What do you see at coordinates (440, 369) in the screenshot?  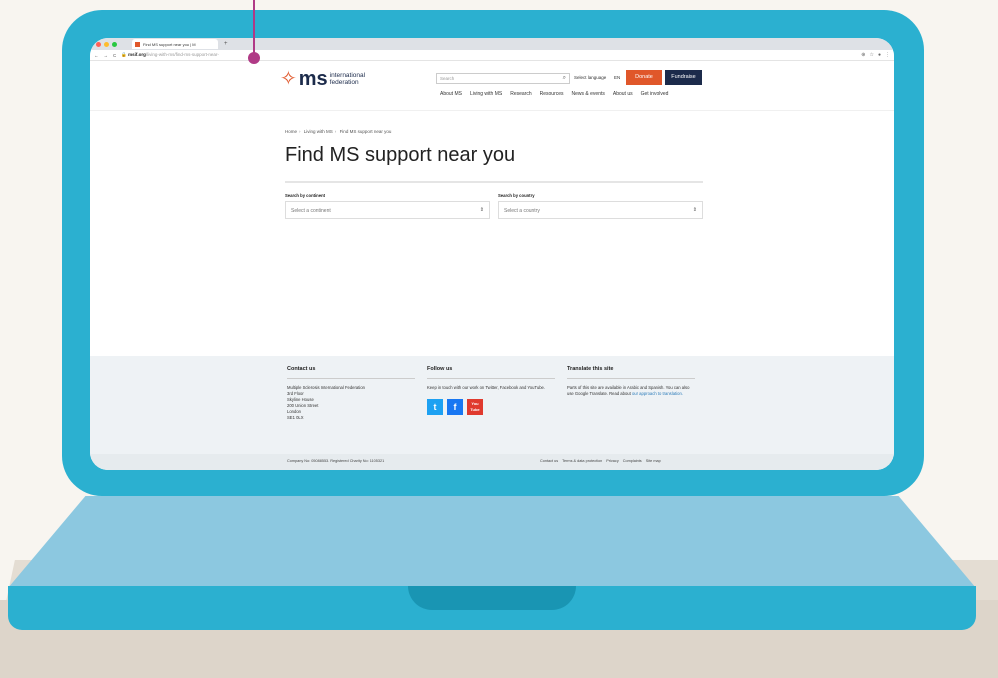 I see `follow-heading: Follow us` at bounding box center [440, 369].